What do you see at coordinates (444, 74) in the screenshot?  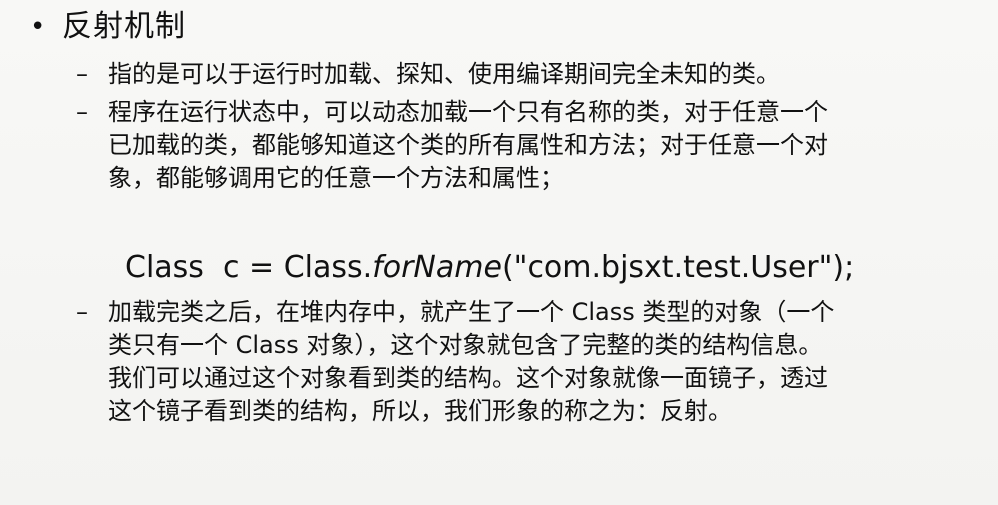 I see `sub-bullet-text: 指的是可以于运行时加载、探知、使用编译期间完全未知的类。` at bounding box center [444, 74].